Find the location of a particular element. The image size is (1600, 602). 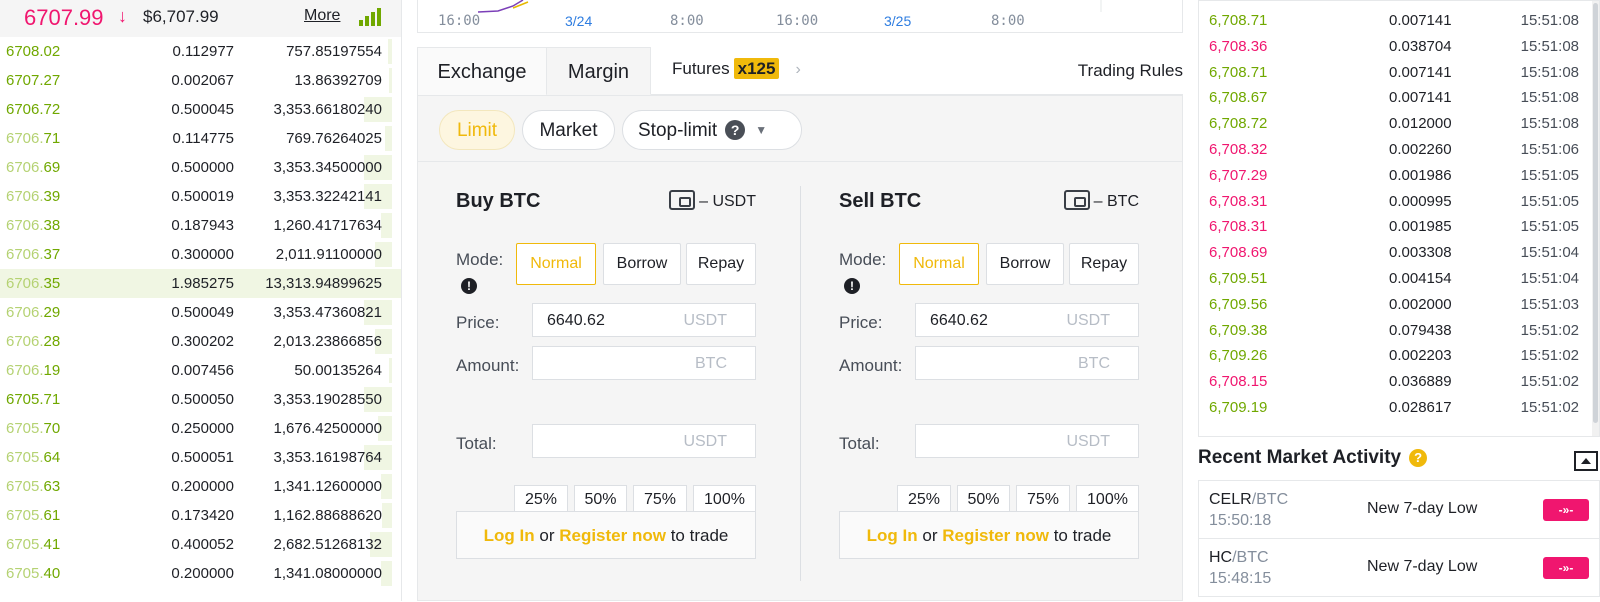

price-label: Price: is located at coordinates (478, 322).